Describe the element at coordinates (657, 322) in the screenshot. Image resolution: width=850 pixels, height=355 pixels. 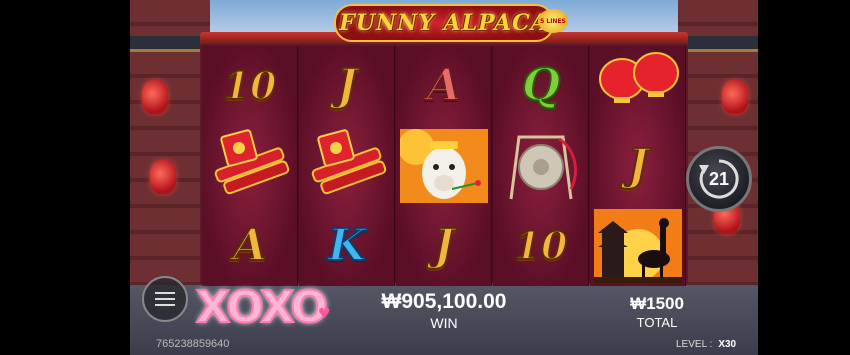
I see `total-bet-label: TOTAL` at that location.